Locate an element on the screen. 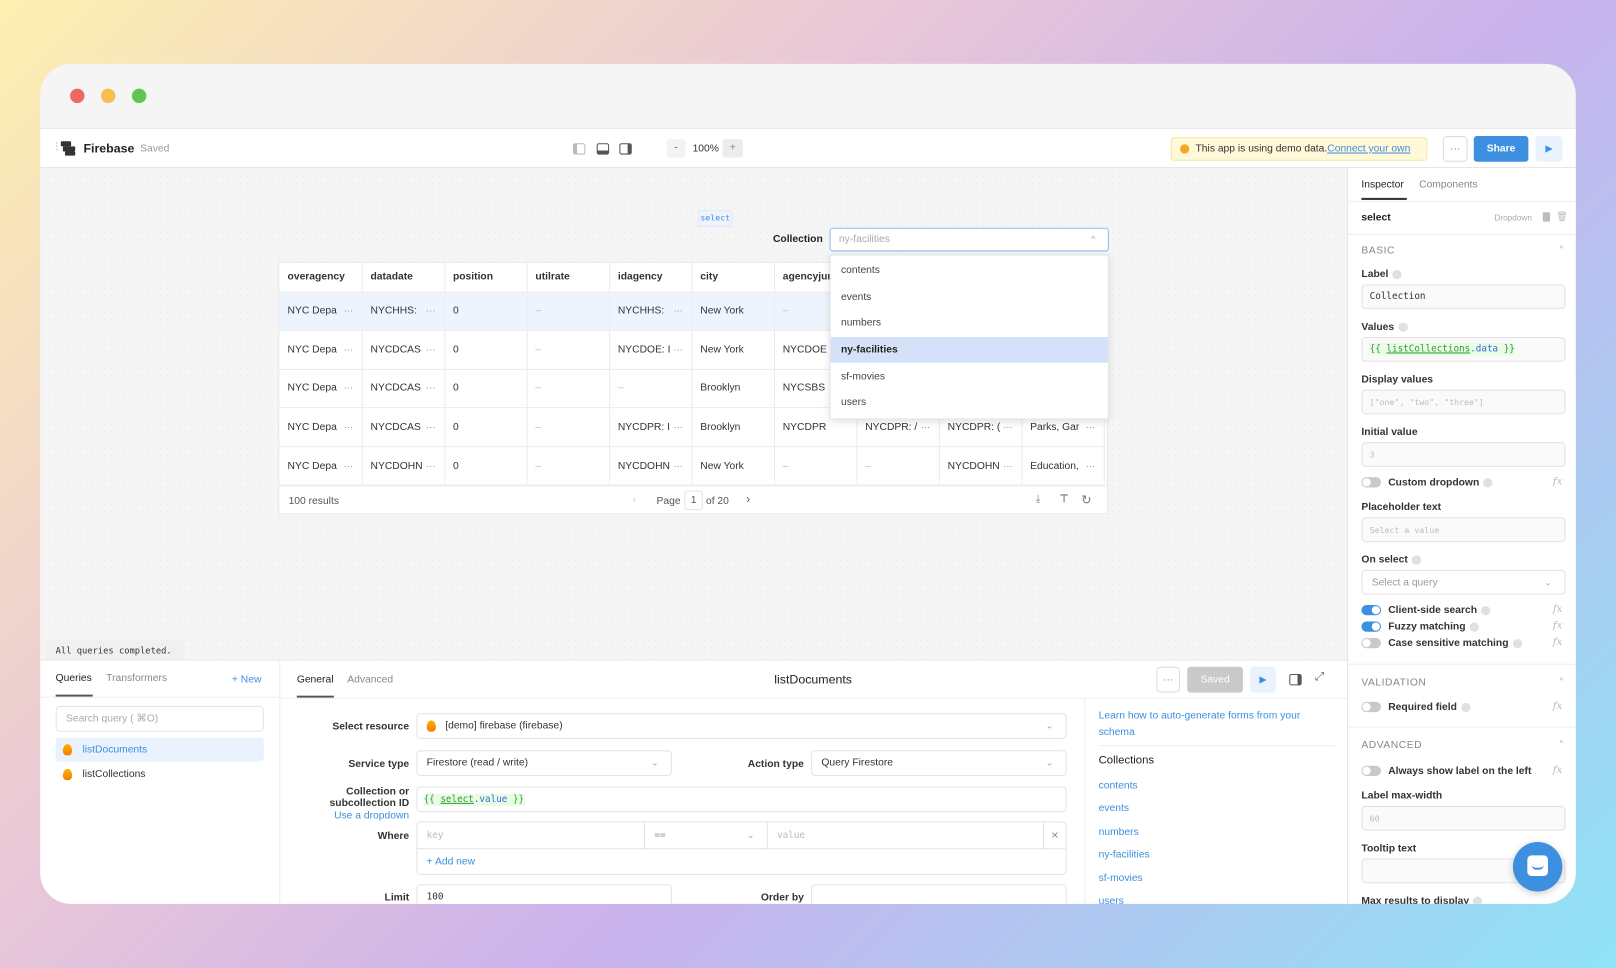  use-dropdown-link: Use a dropdown is located at coordinates (347, 815).